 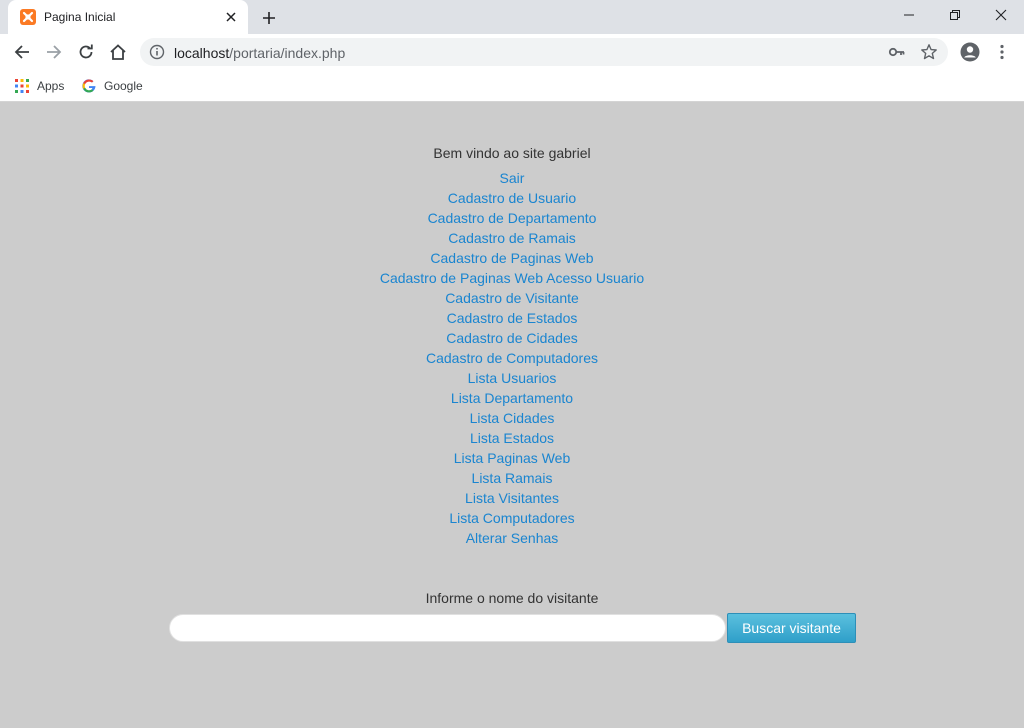 What do you see at coordinates (89, 86) in the screenshot?
I see `google-icon` at bounding box center [89, 86].